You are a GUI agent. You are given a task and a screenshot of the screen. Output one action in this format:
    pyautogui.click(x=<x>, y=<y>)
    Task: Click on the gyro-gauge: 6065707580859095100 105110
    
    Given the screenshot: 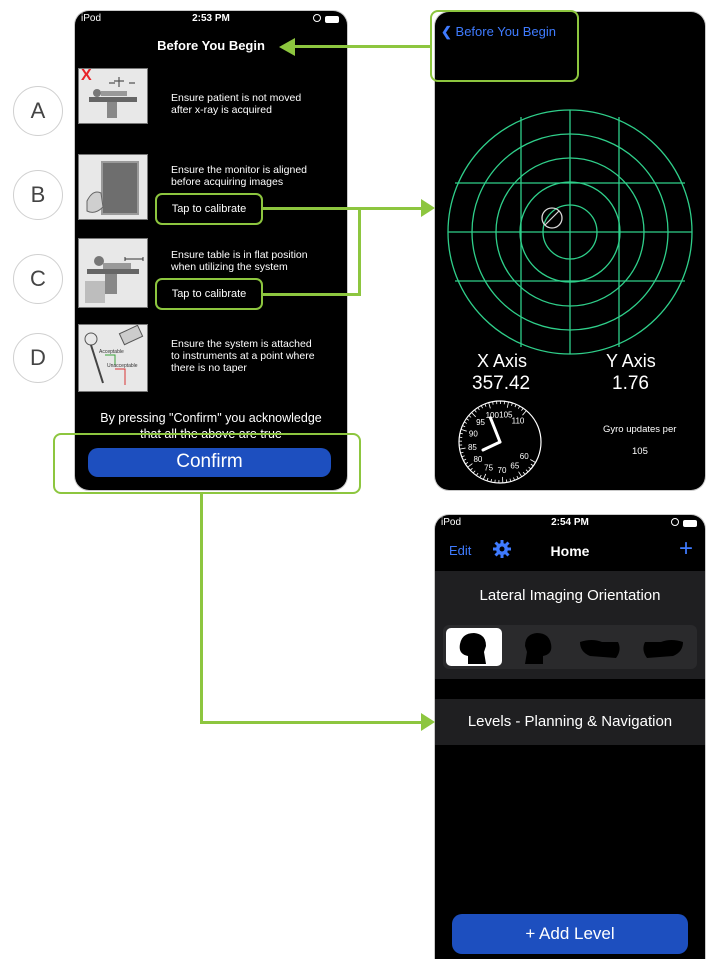 What is the action you would take?
    pyautogui.click(x=500, y=442)
    